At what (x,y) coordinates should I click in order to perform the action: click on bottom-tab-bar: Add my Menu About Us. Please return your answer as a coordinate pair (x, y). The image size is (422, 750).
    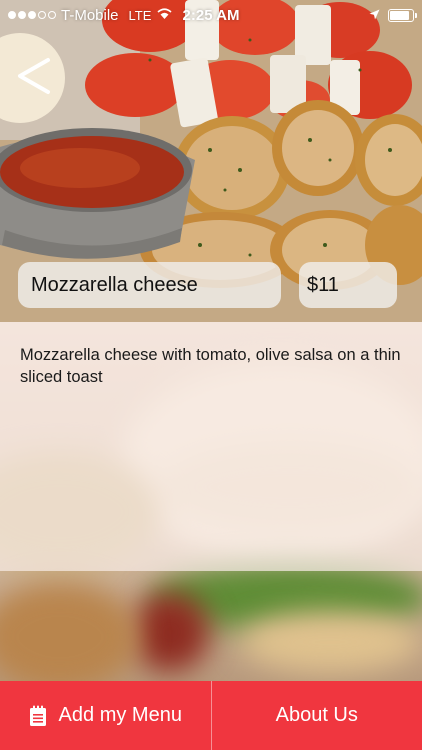
    Looking at the image, I should click on (211, 715).